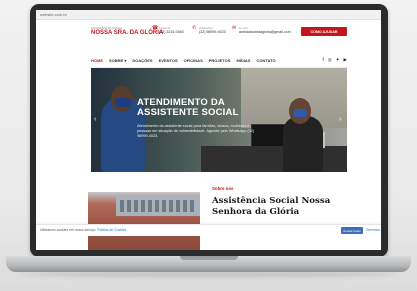 The width and height of the screenshot is (417, 291). What do you see at coordinates (95, 120) in the screenshot?
I see `hero-prev-arrow-icon: ‹` at bounding box center [95, 120].